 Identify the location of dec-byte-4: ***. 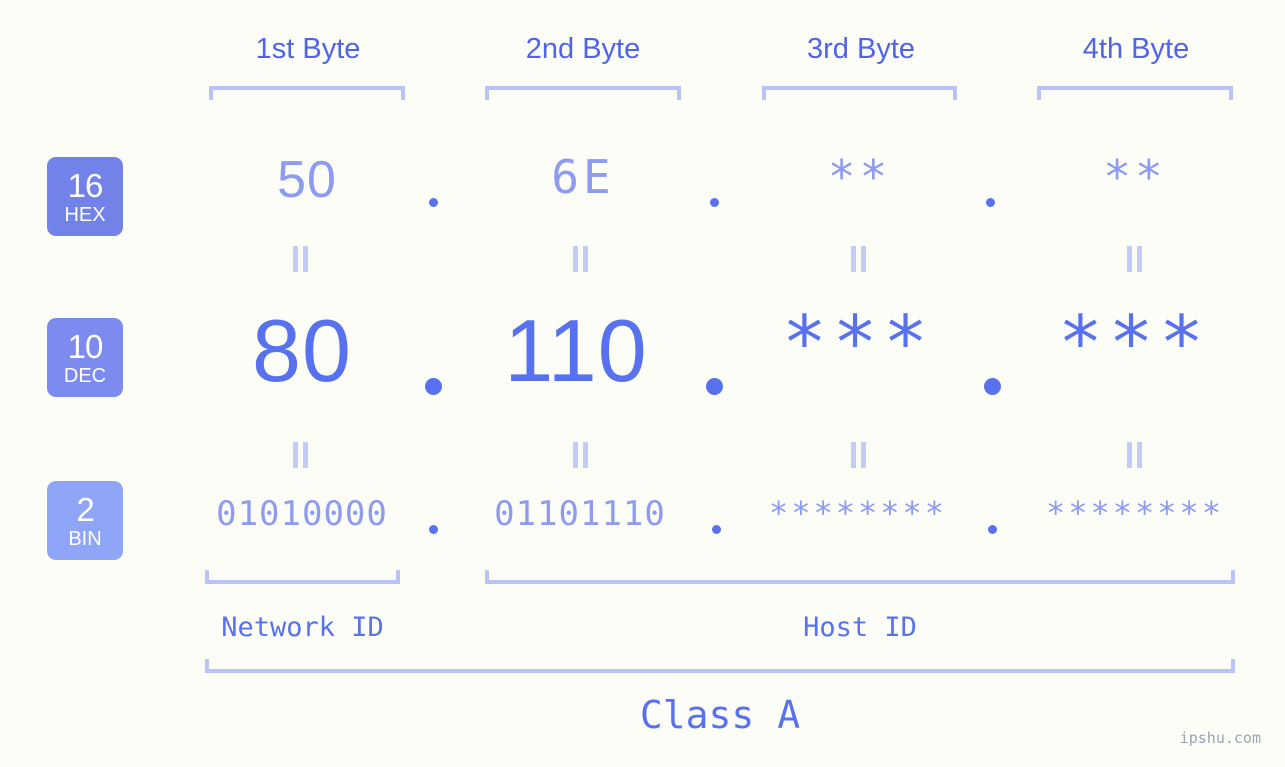
(1134, 343).